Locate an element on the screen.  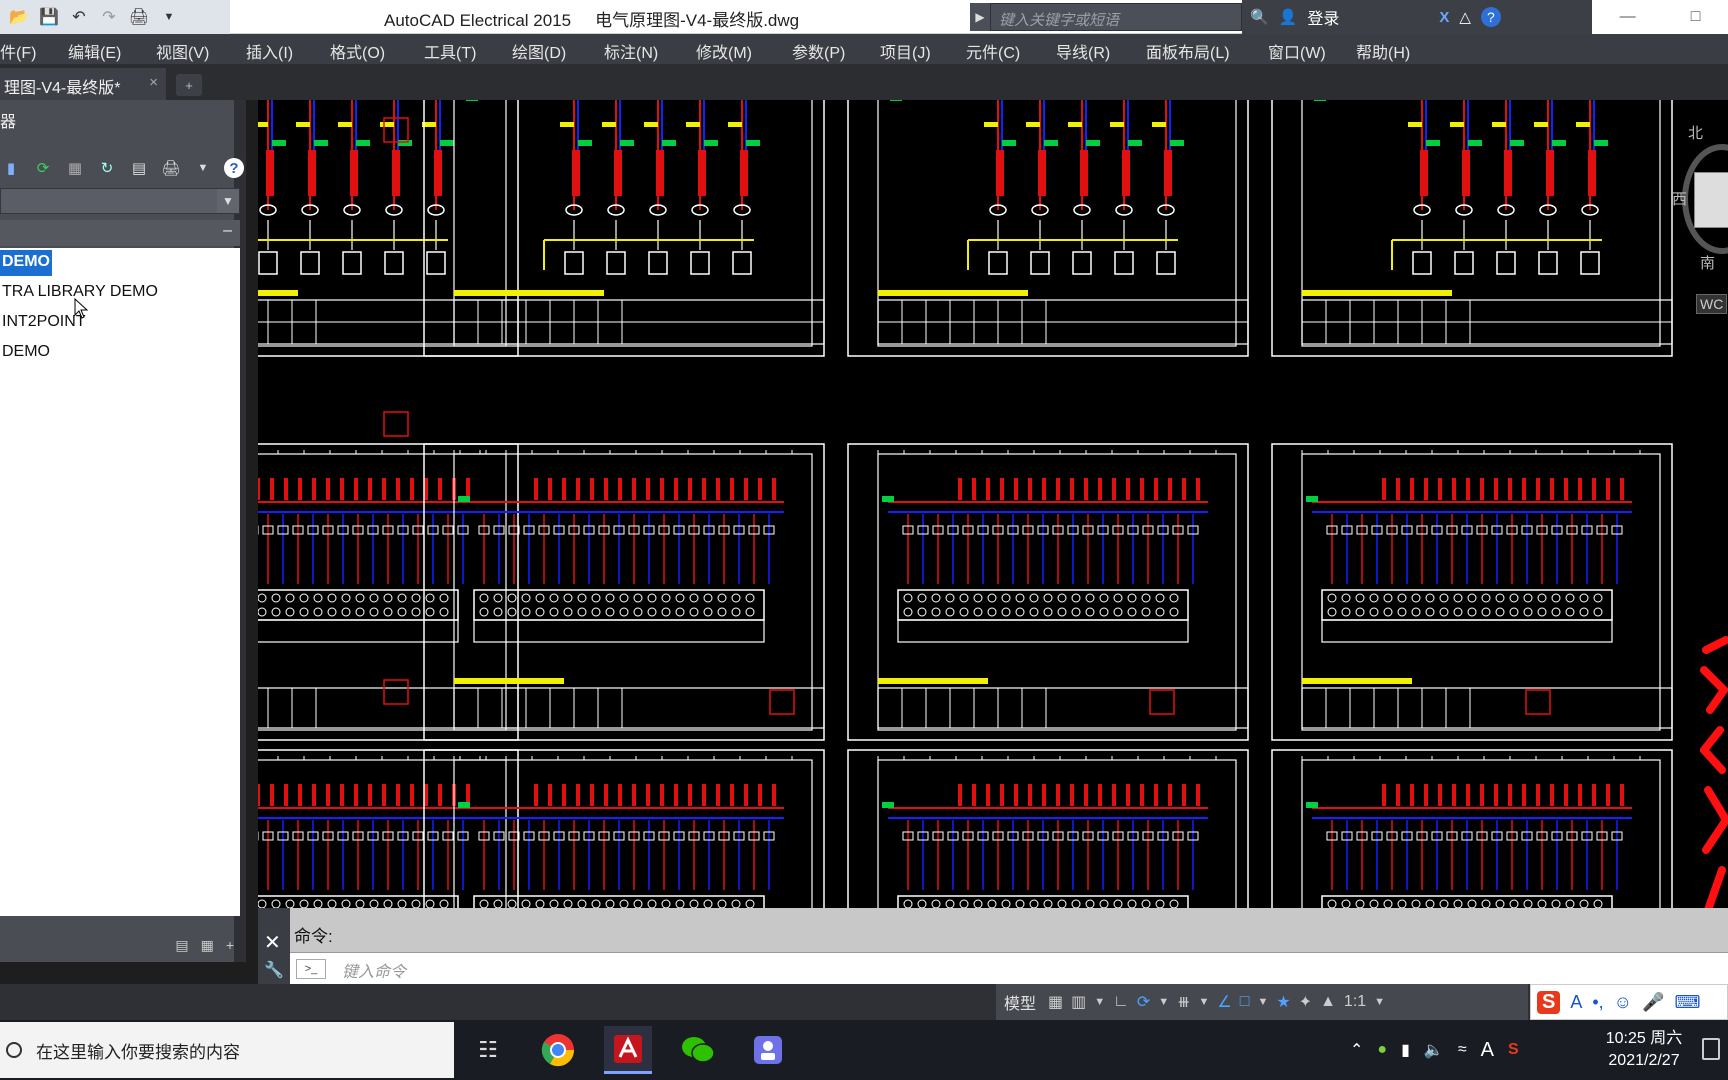
search-input: 键入关键字或短语 is located at coordinates (1116, 17).